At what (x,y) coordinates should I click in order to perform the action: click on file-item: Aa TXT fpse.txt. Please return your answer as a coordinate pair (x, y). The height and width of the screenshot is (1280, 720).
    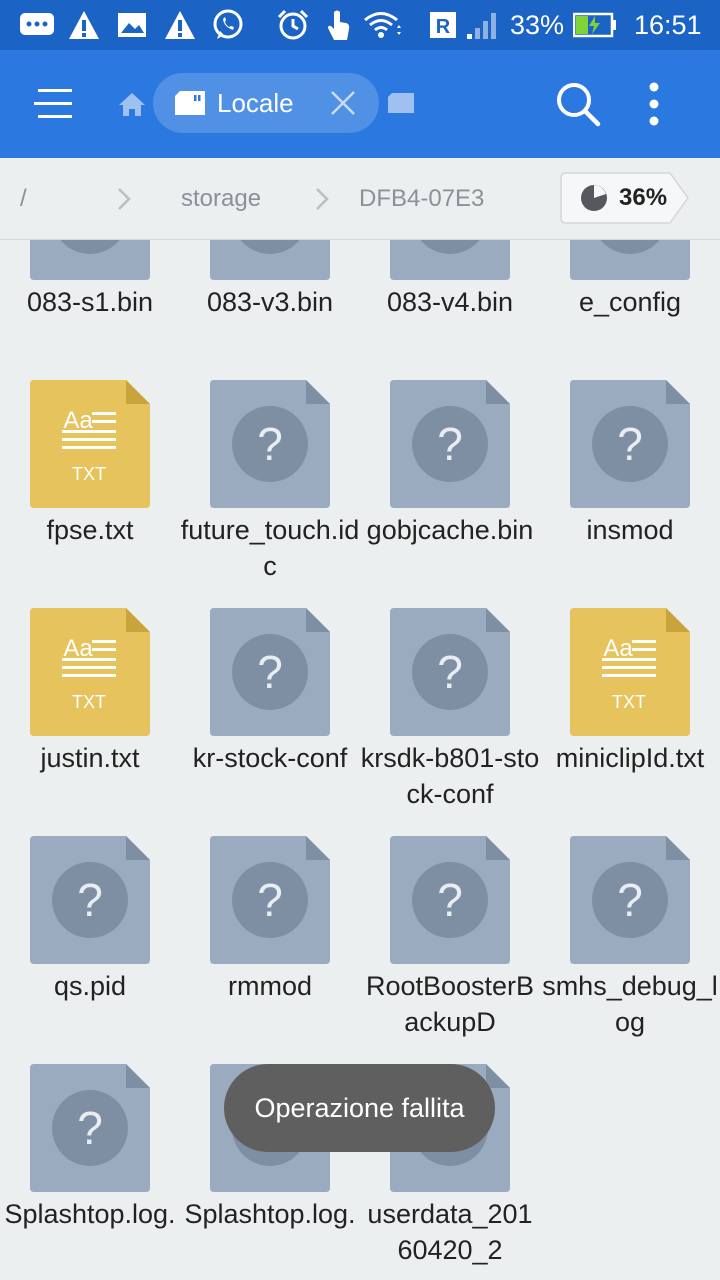
    Looking at the image, I should click on (90, 494).